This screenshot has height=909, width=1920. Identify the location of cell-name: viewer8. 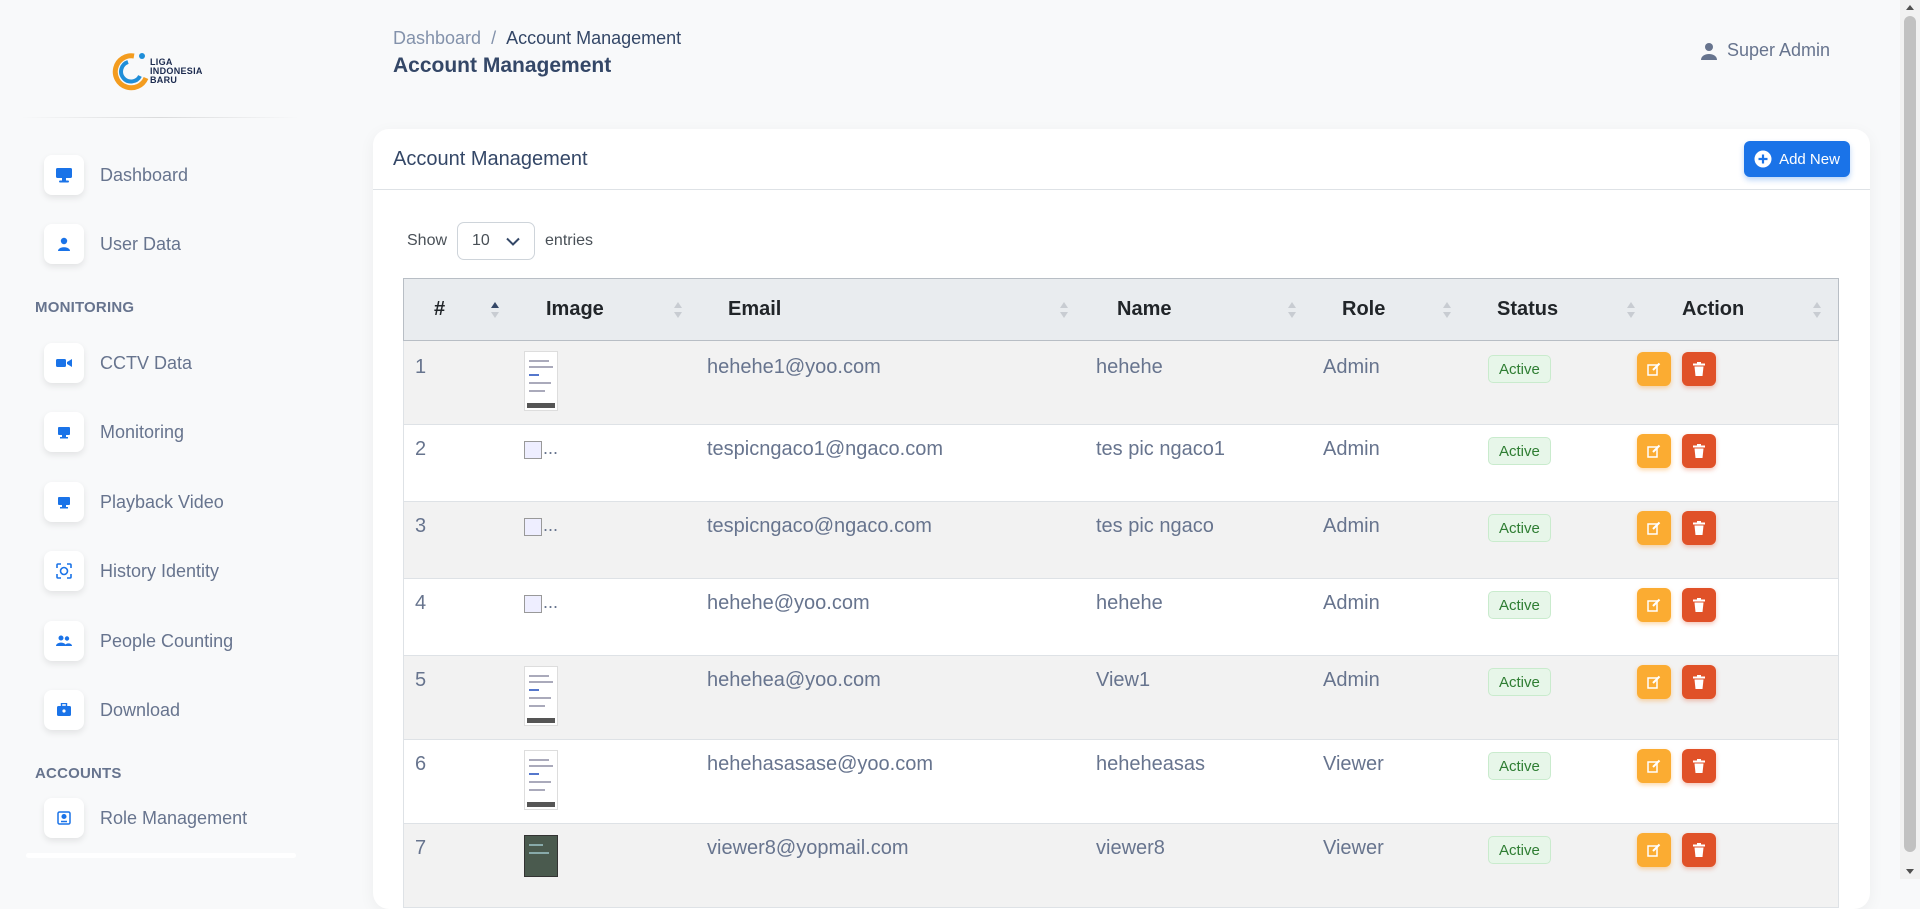
(1130, 848).